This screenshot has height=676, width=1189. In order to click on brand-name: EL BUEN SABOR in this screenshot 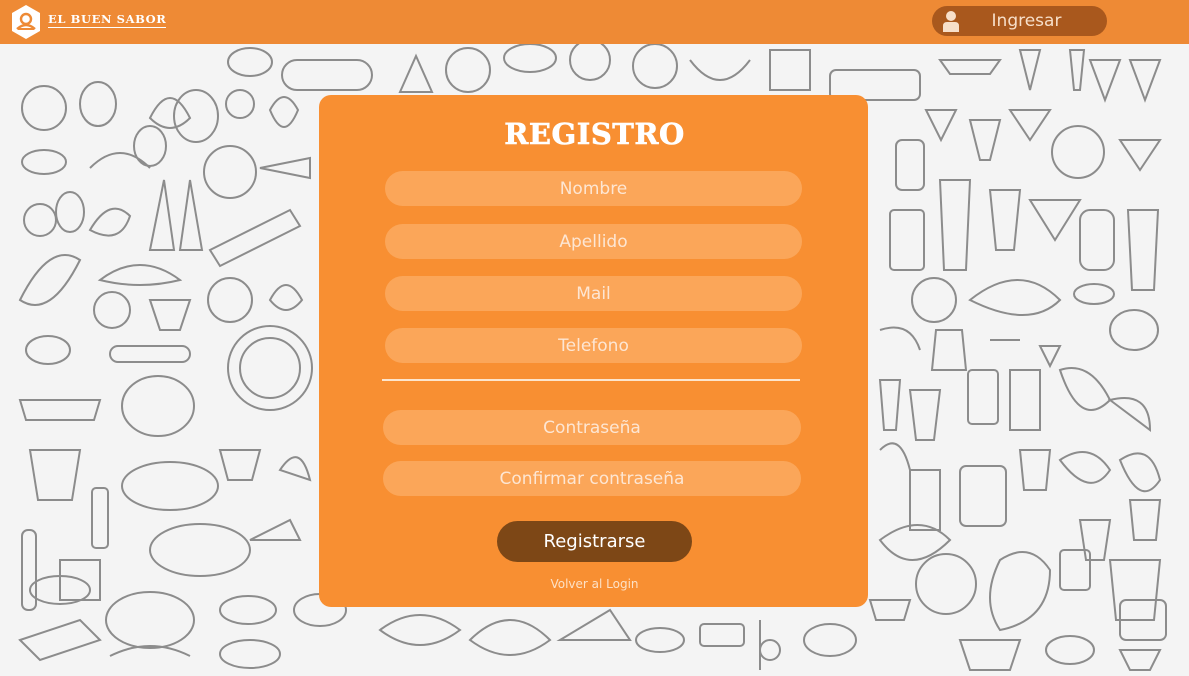, I will do `click(107, 20)`.